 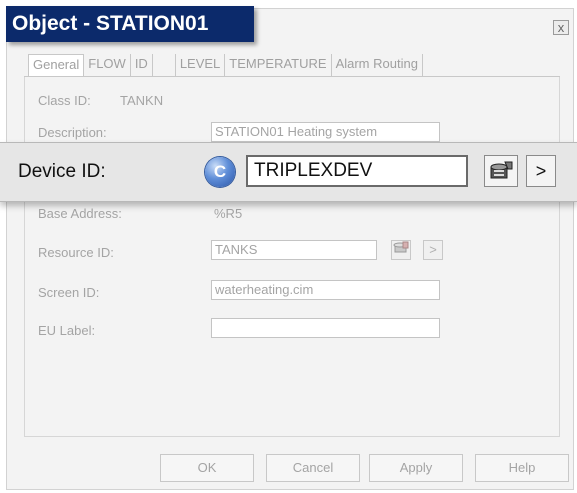 What do you see at coordinates (416, 468) in the screenshot?
I see `apply-button: Apply` at bounding box center [416, 468].